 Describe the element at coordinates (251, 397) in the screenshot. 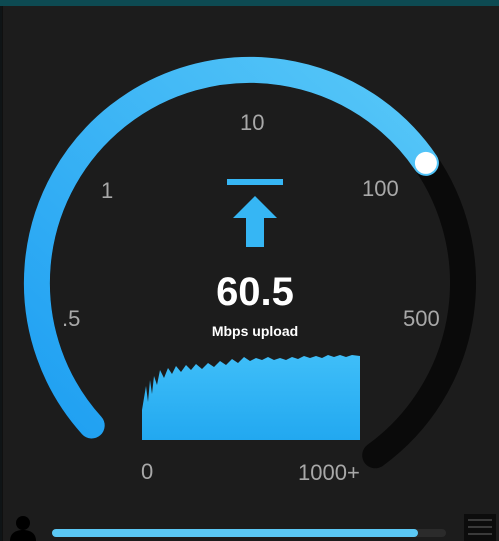

I see `upload-speed-graph` at that location.